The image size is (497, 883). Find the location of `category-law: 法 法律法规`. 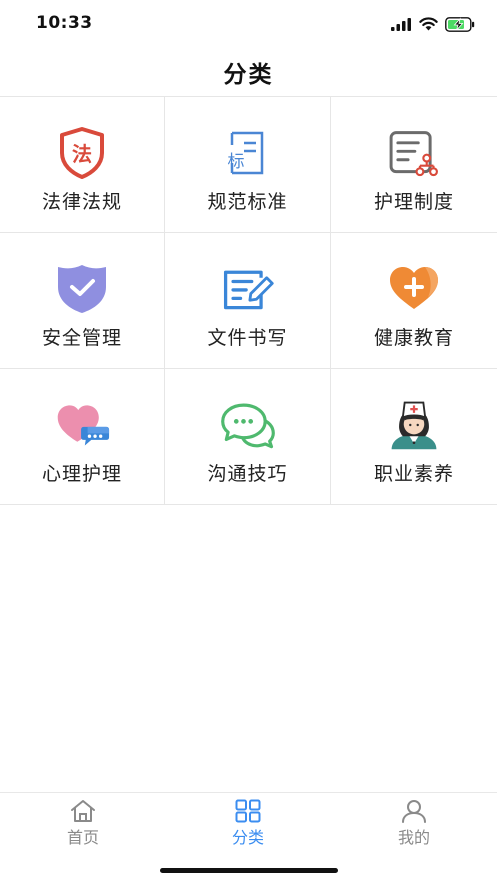

category-law: 法 法律法规 is located at coordinates (82, 165).